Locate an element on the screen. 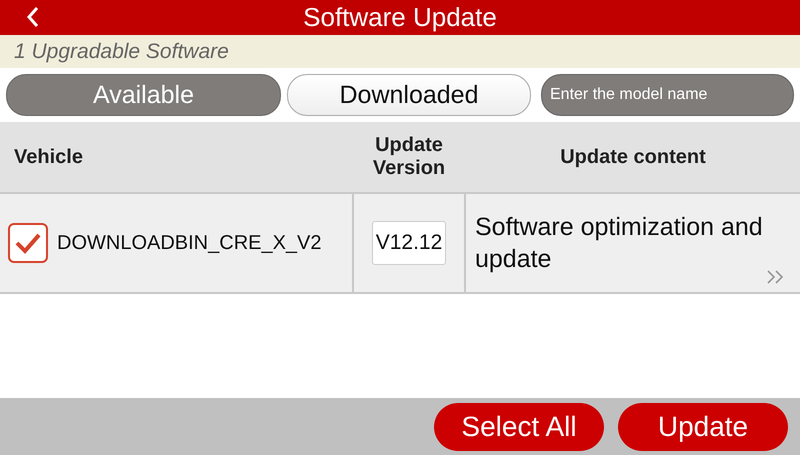 This screenshot has width=800, height=455. update-content: Software optimization and update is located at coordinates (619, 243).